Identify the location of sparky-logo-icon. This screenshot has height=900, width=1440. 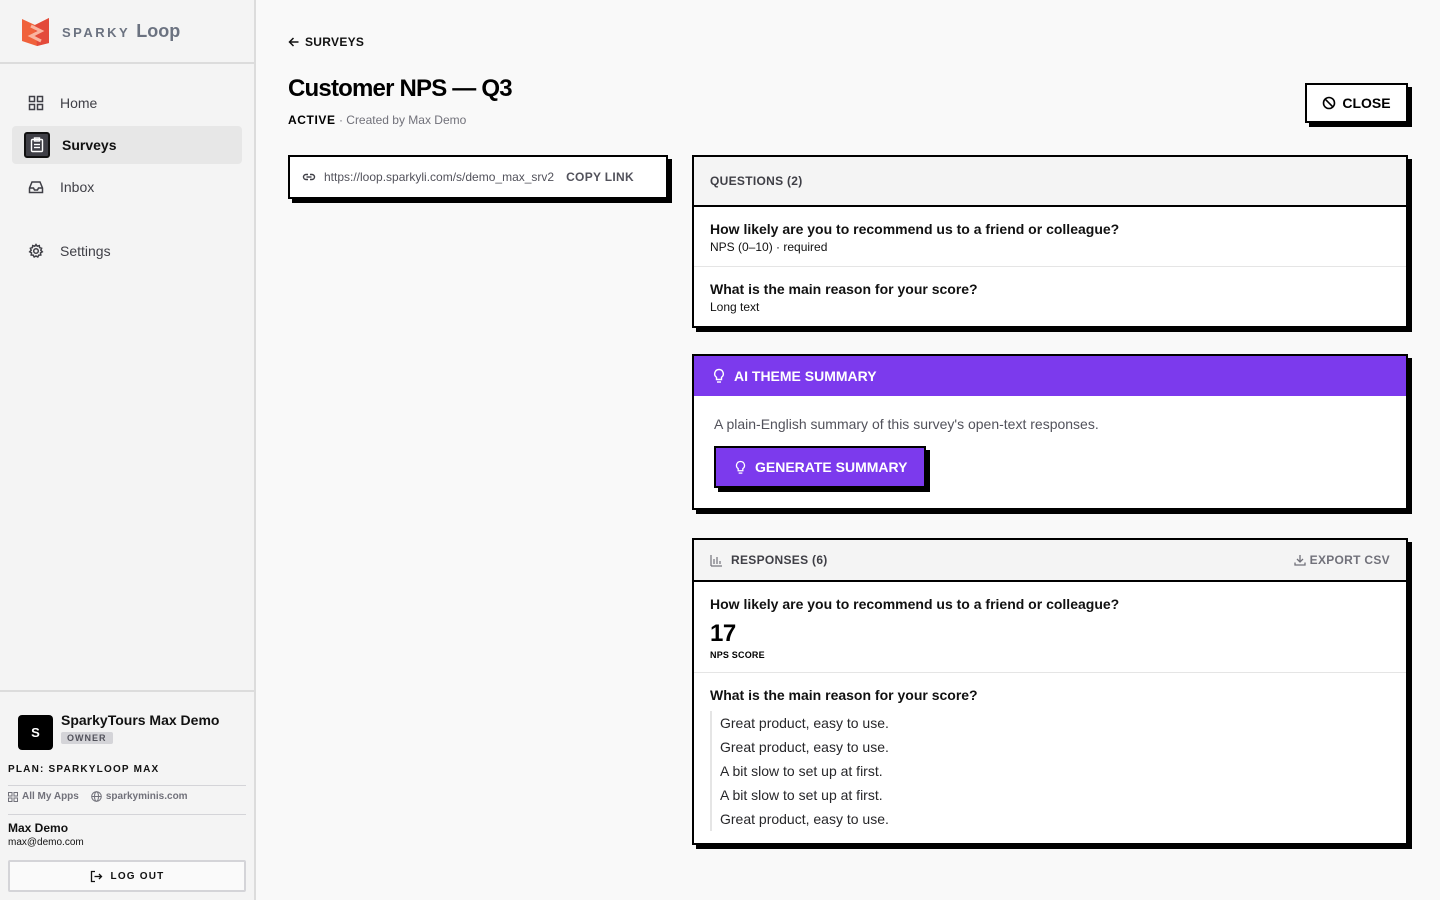
(35, 31).